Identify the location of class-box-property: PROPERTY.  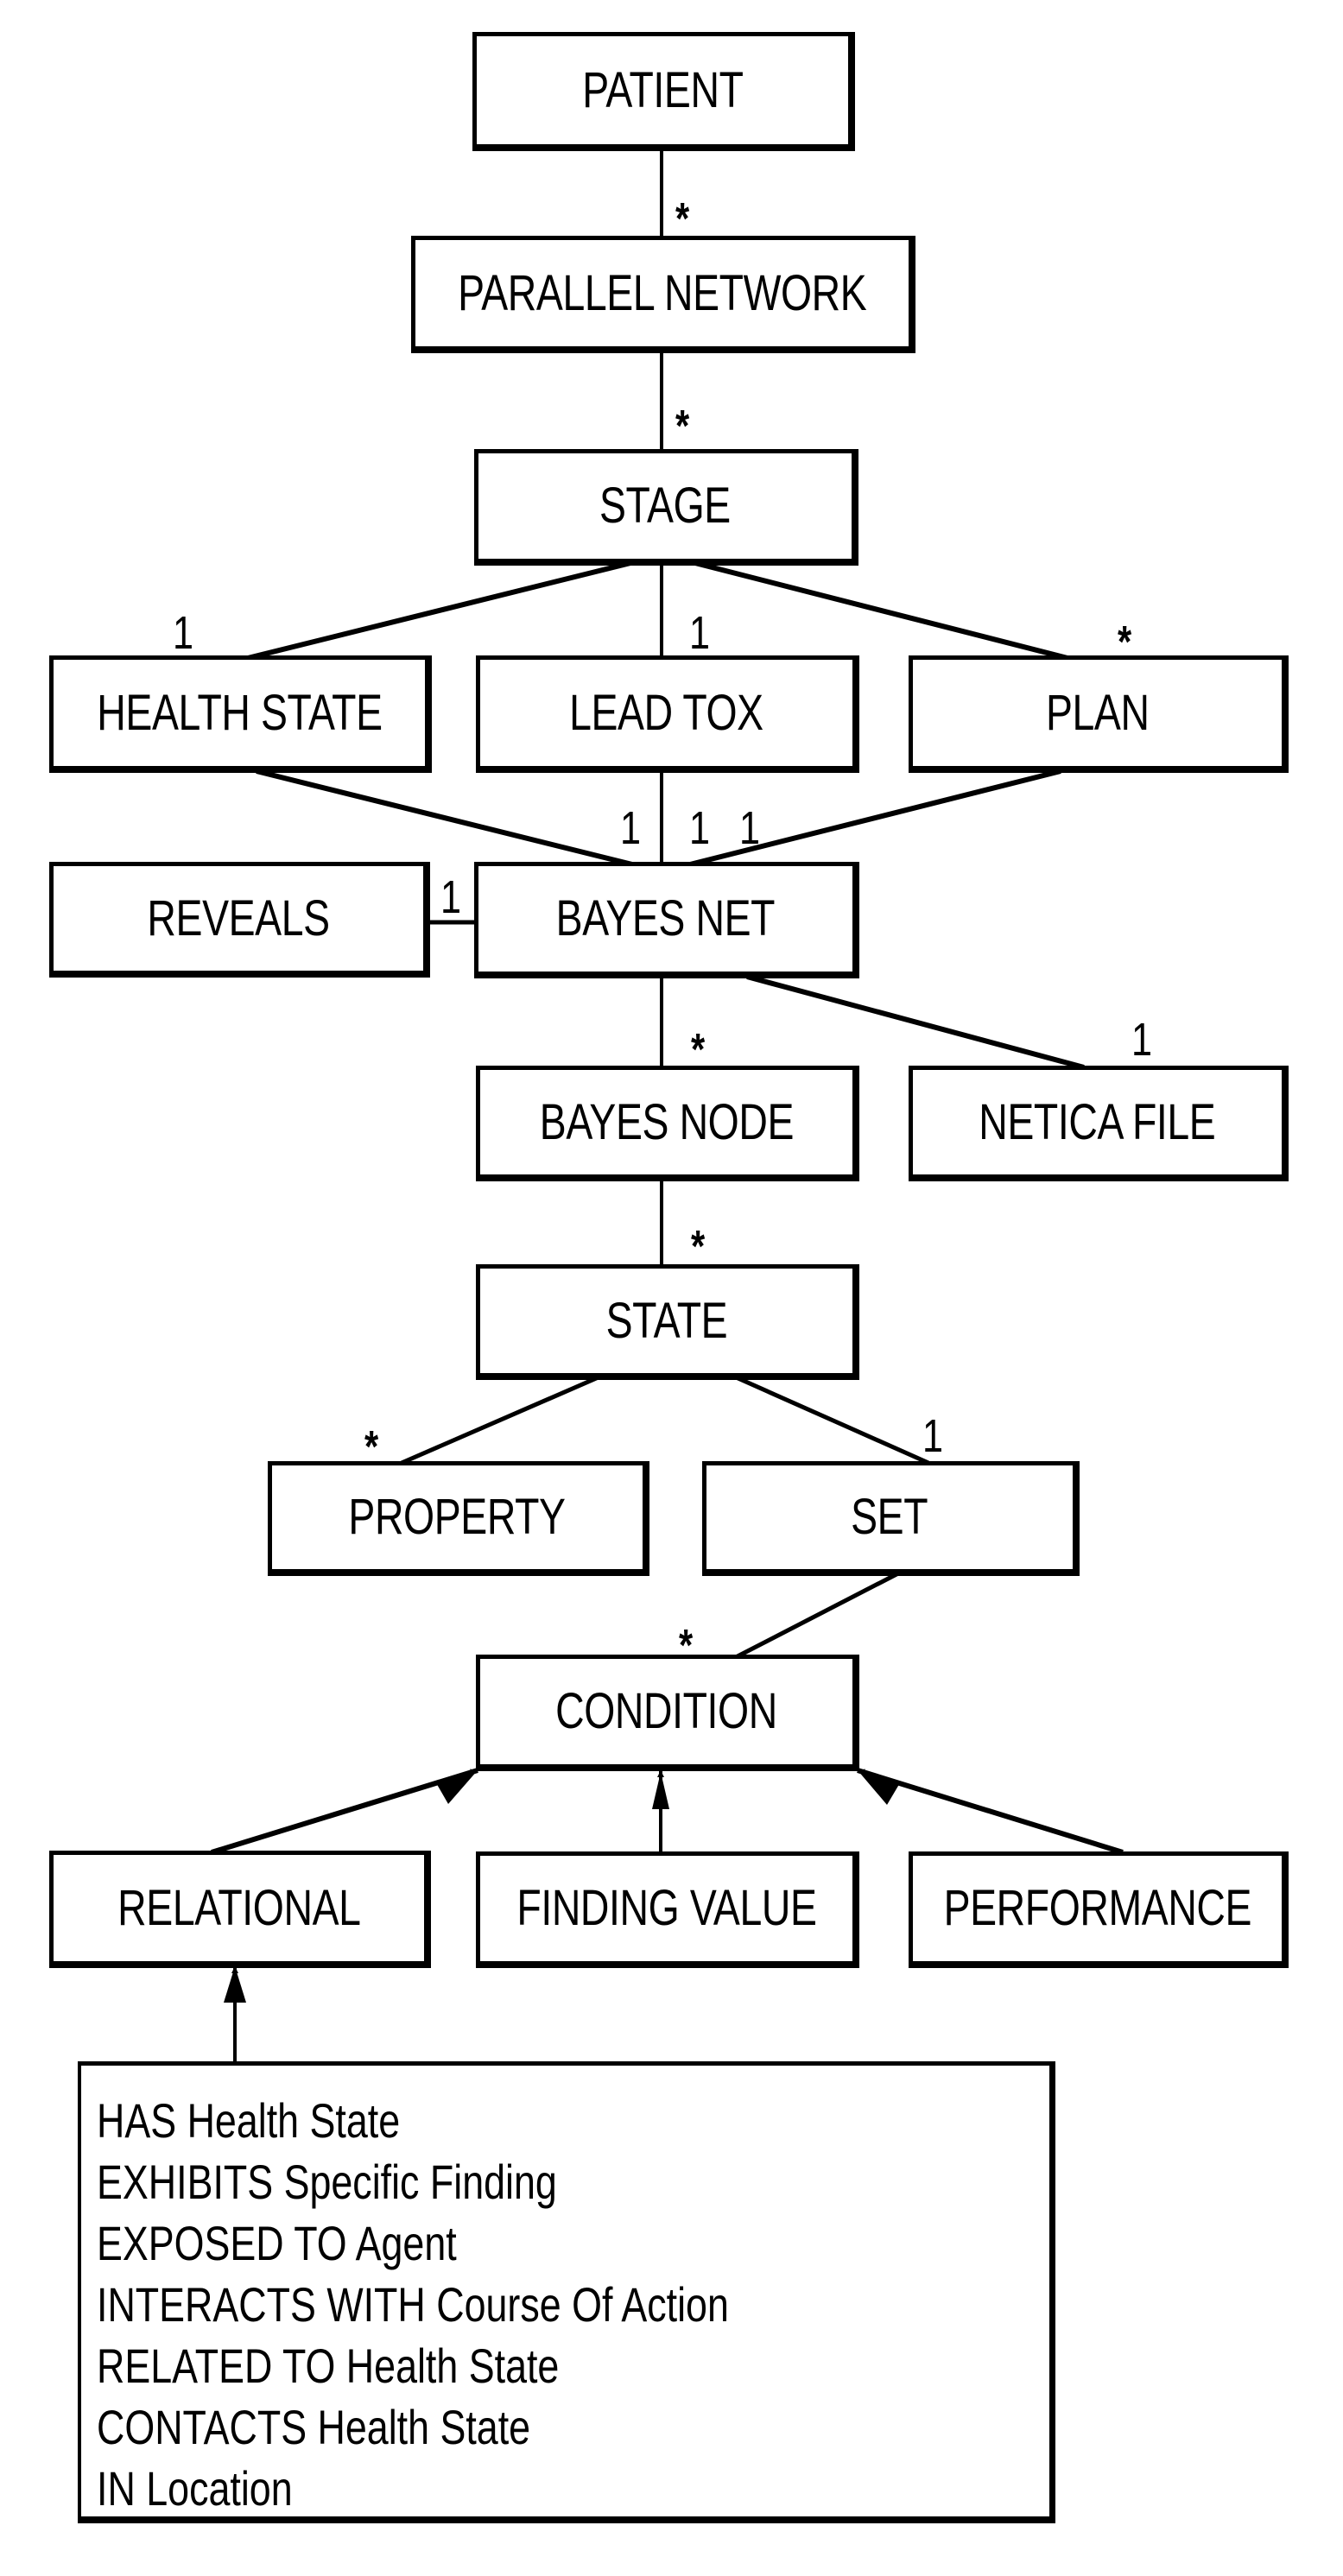
(459, 1518).